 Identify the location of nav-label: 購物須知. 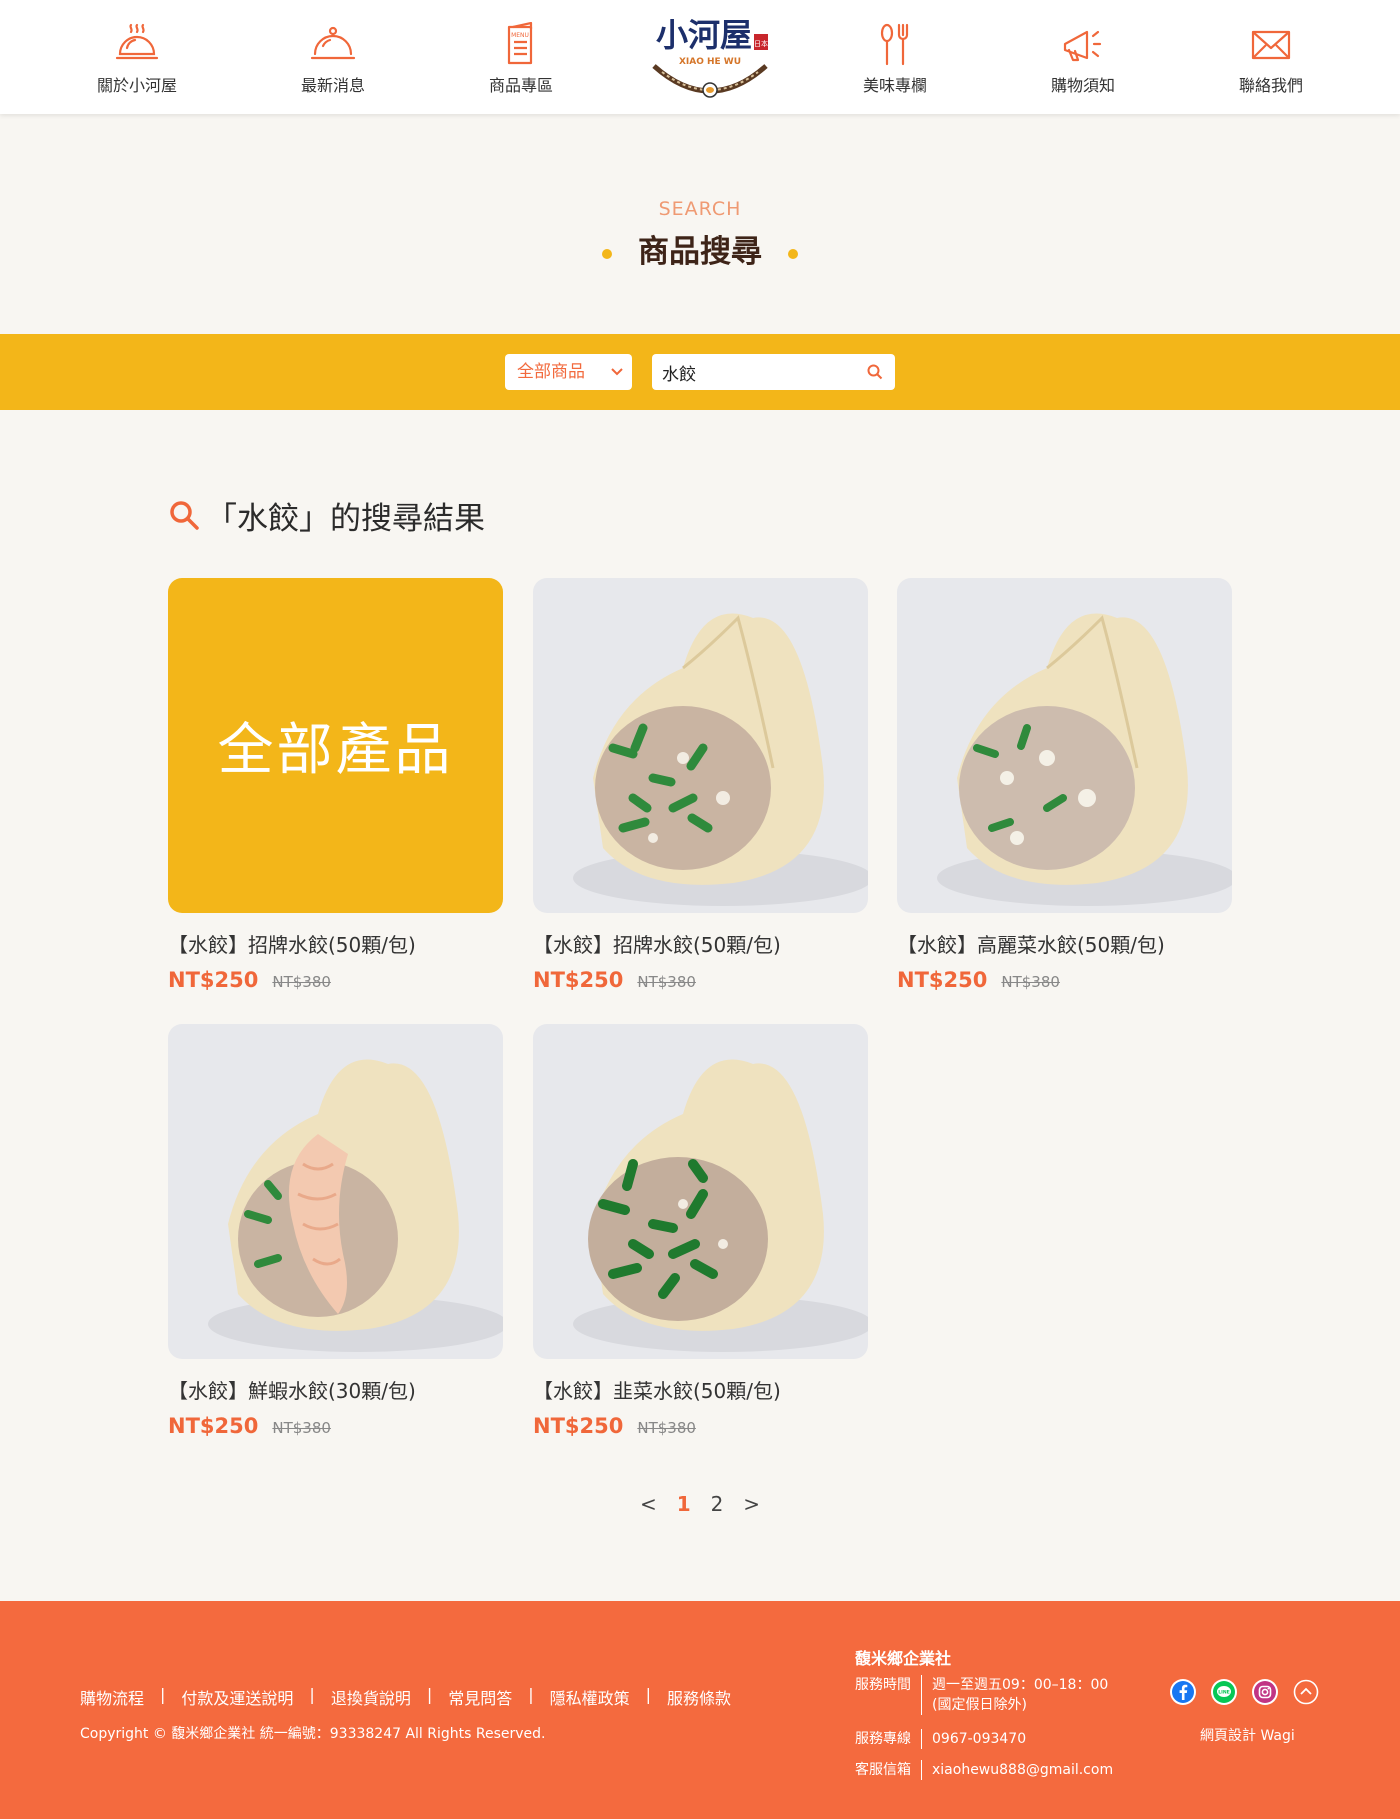
(1082, 85).